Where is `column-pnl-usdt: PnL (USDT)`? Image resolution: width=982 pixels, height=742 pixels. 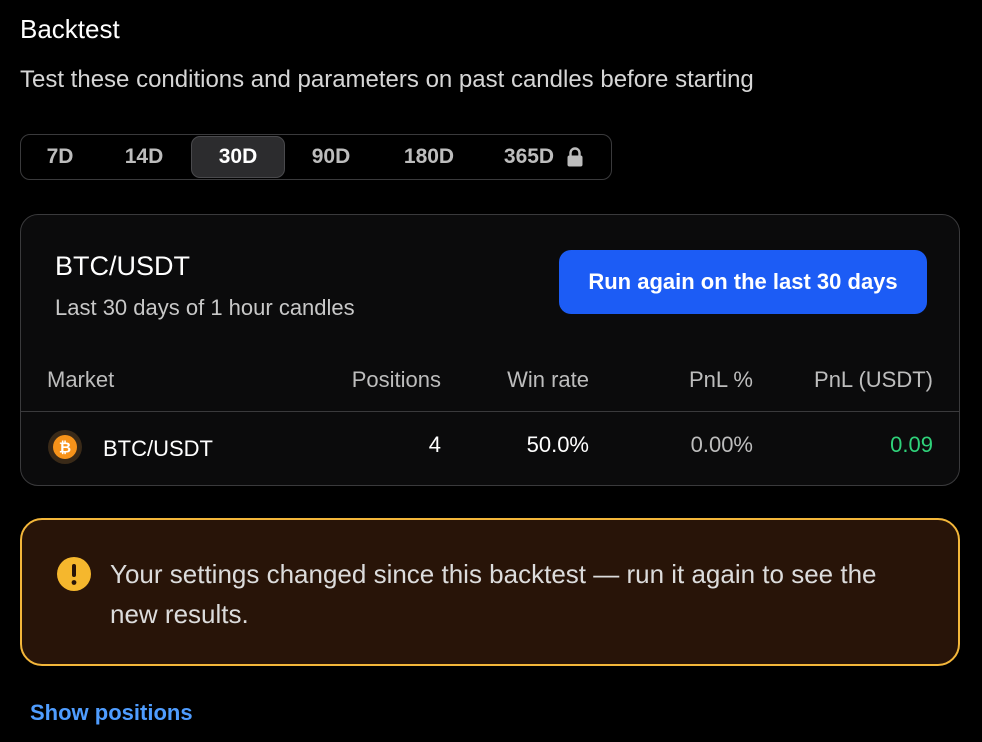 column-pnl-usdt: PnL (USDT) is located at coordinates (873, 379).